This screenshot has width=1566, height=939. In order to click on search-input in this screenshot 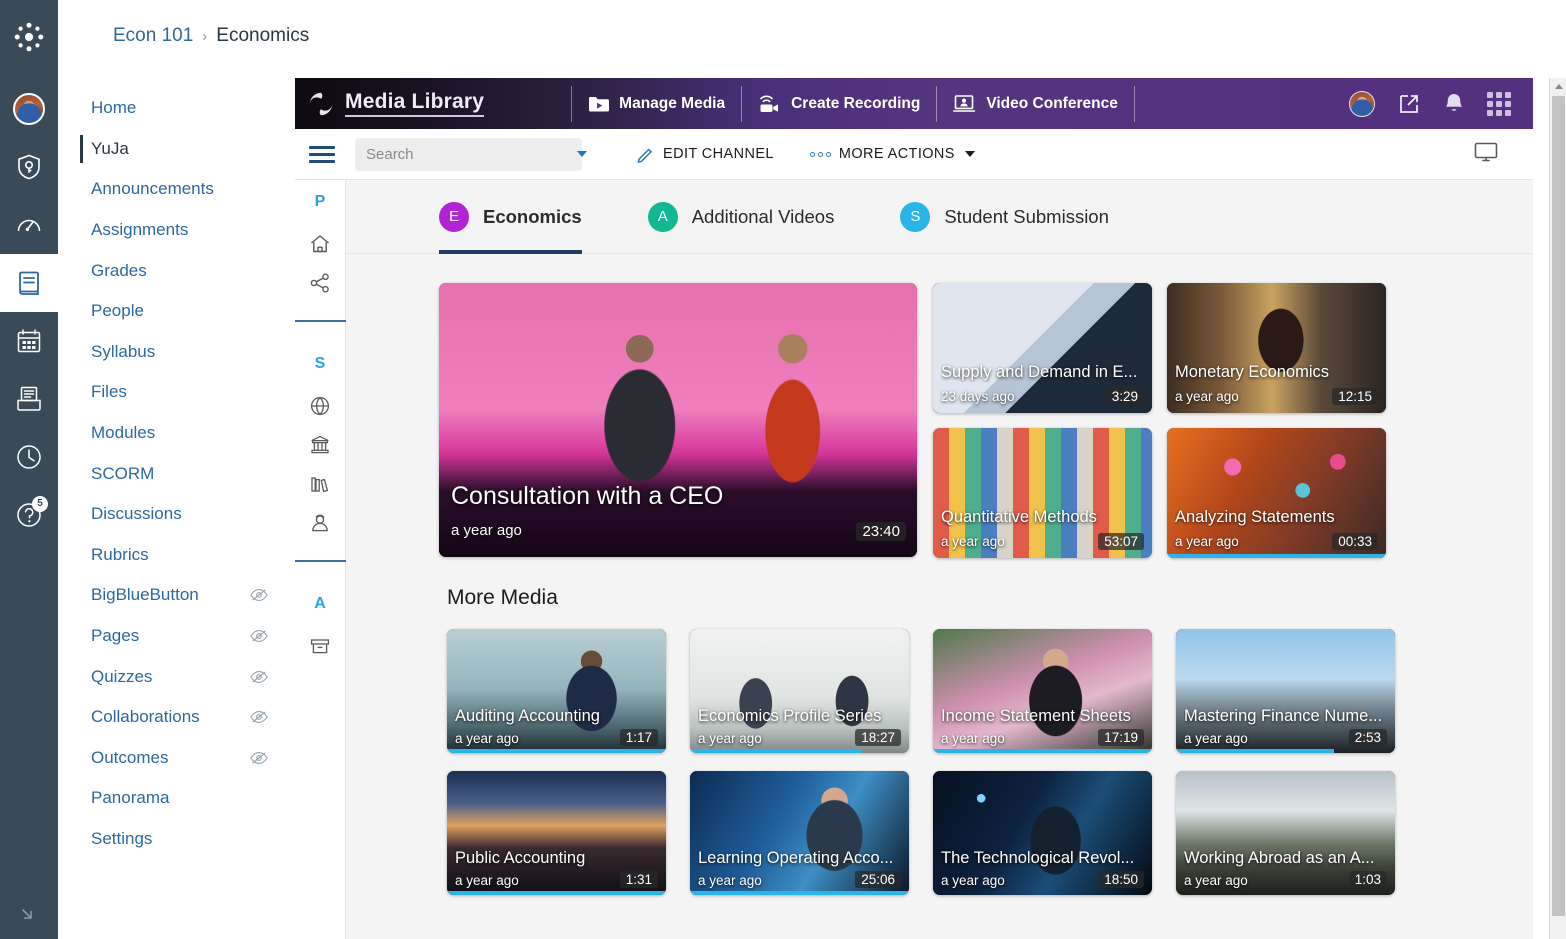, I will do `click(465, 154)`.